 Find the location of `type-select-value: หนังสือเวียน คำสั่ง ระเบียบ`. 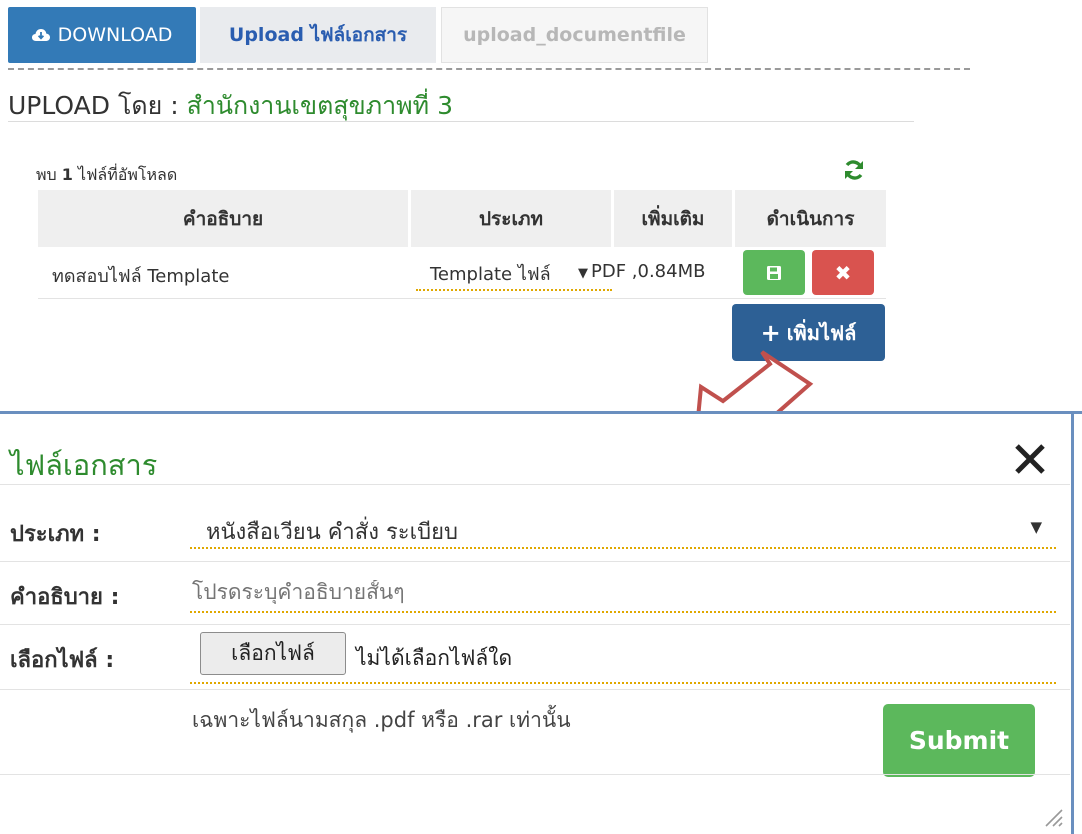

type-select-value: หนังสือเวียน คำสั่ง ระเบียบ is located at coordinates (332, 532).